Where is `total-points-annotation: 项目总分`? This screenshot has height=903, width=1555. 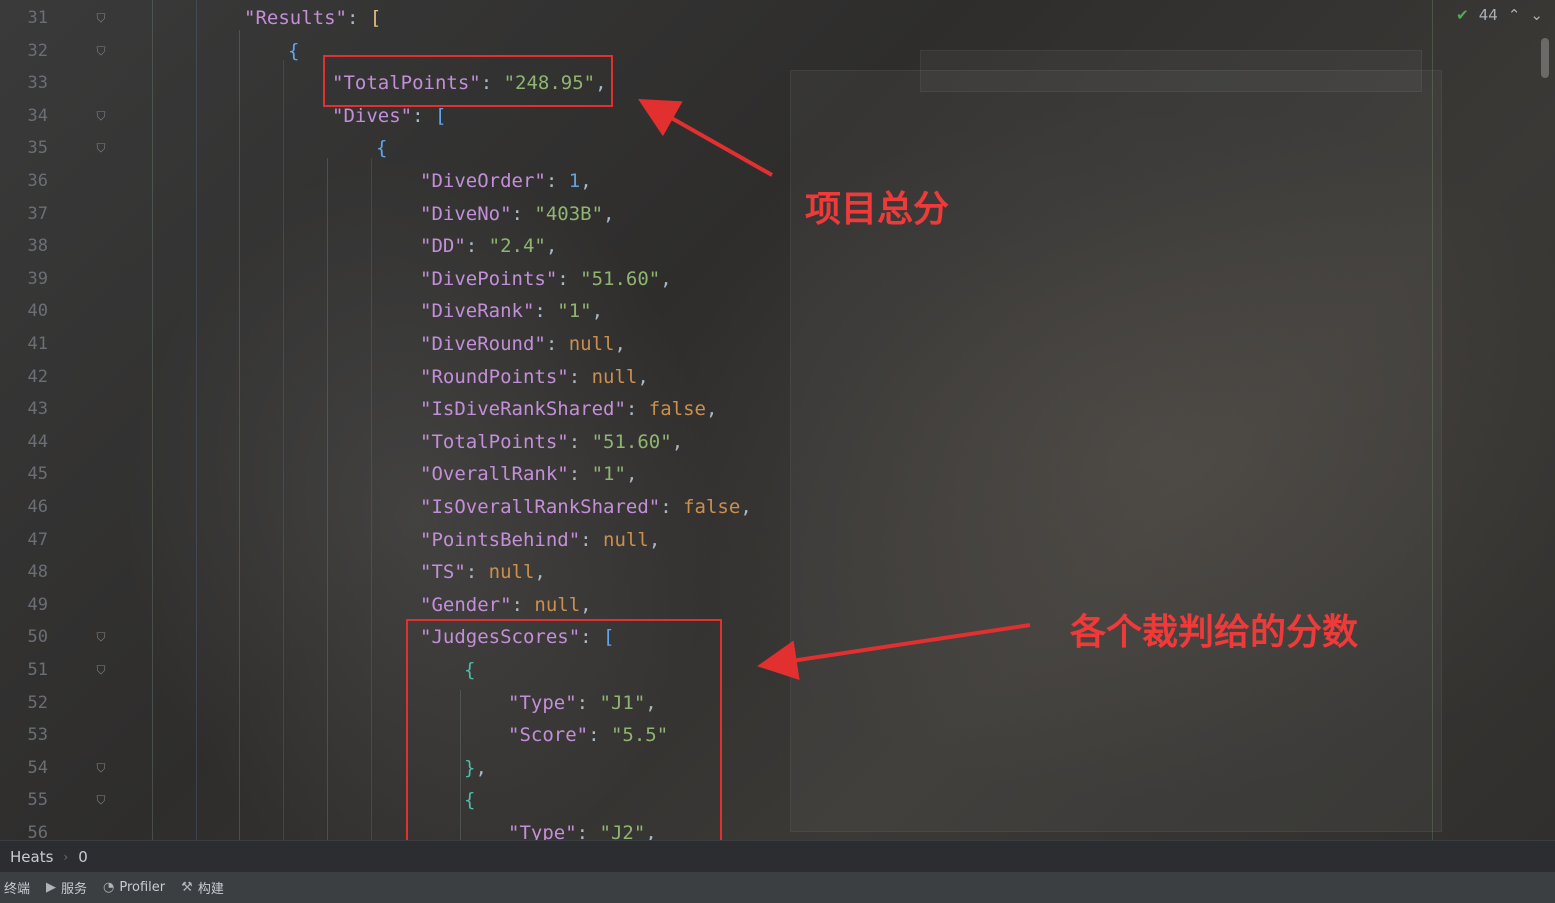 total-points-annotation: 项目总分 is located at coordinates (877, 209).